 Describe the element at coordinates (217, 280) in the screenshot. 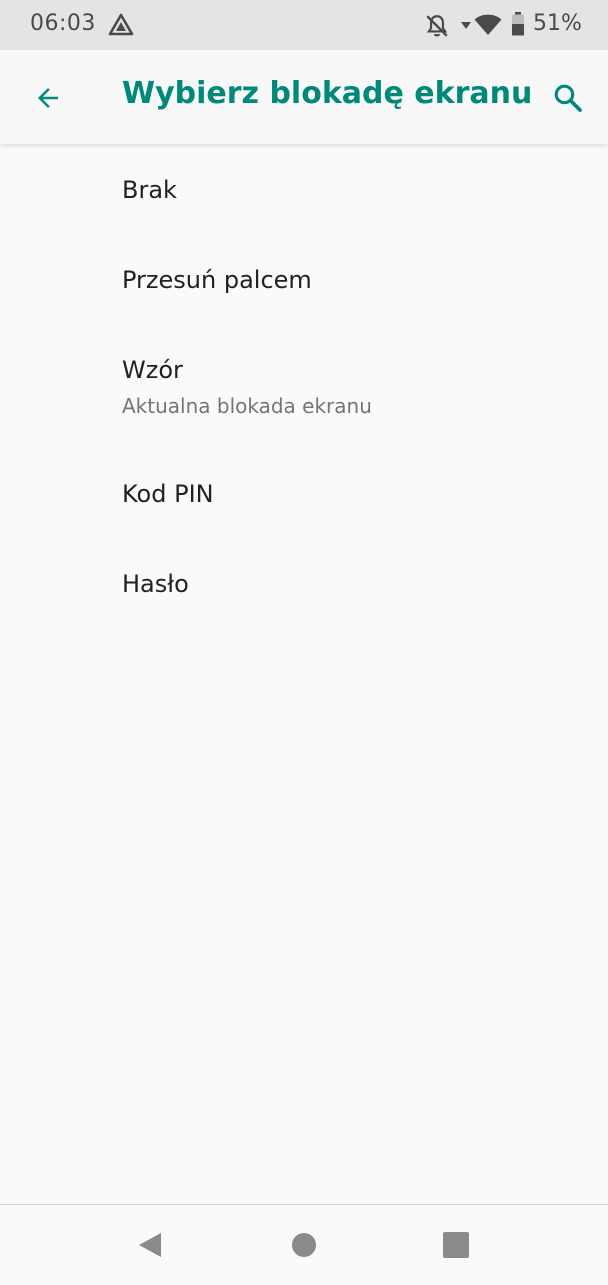

I see `option-title: Przesuń palcem` at that location.